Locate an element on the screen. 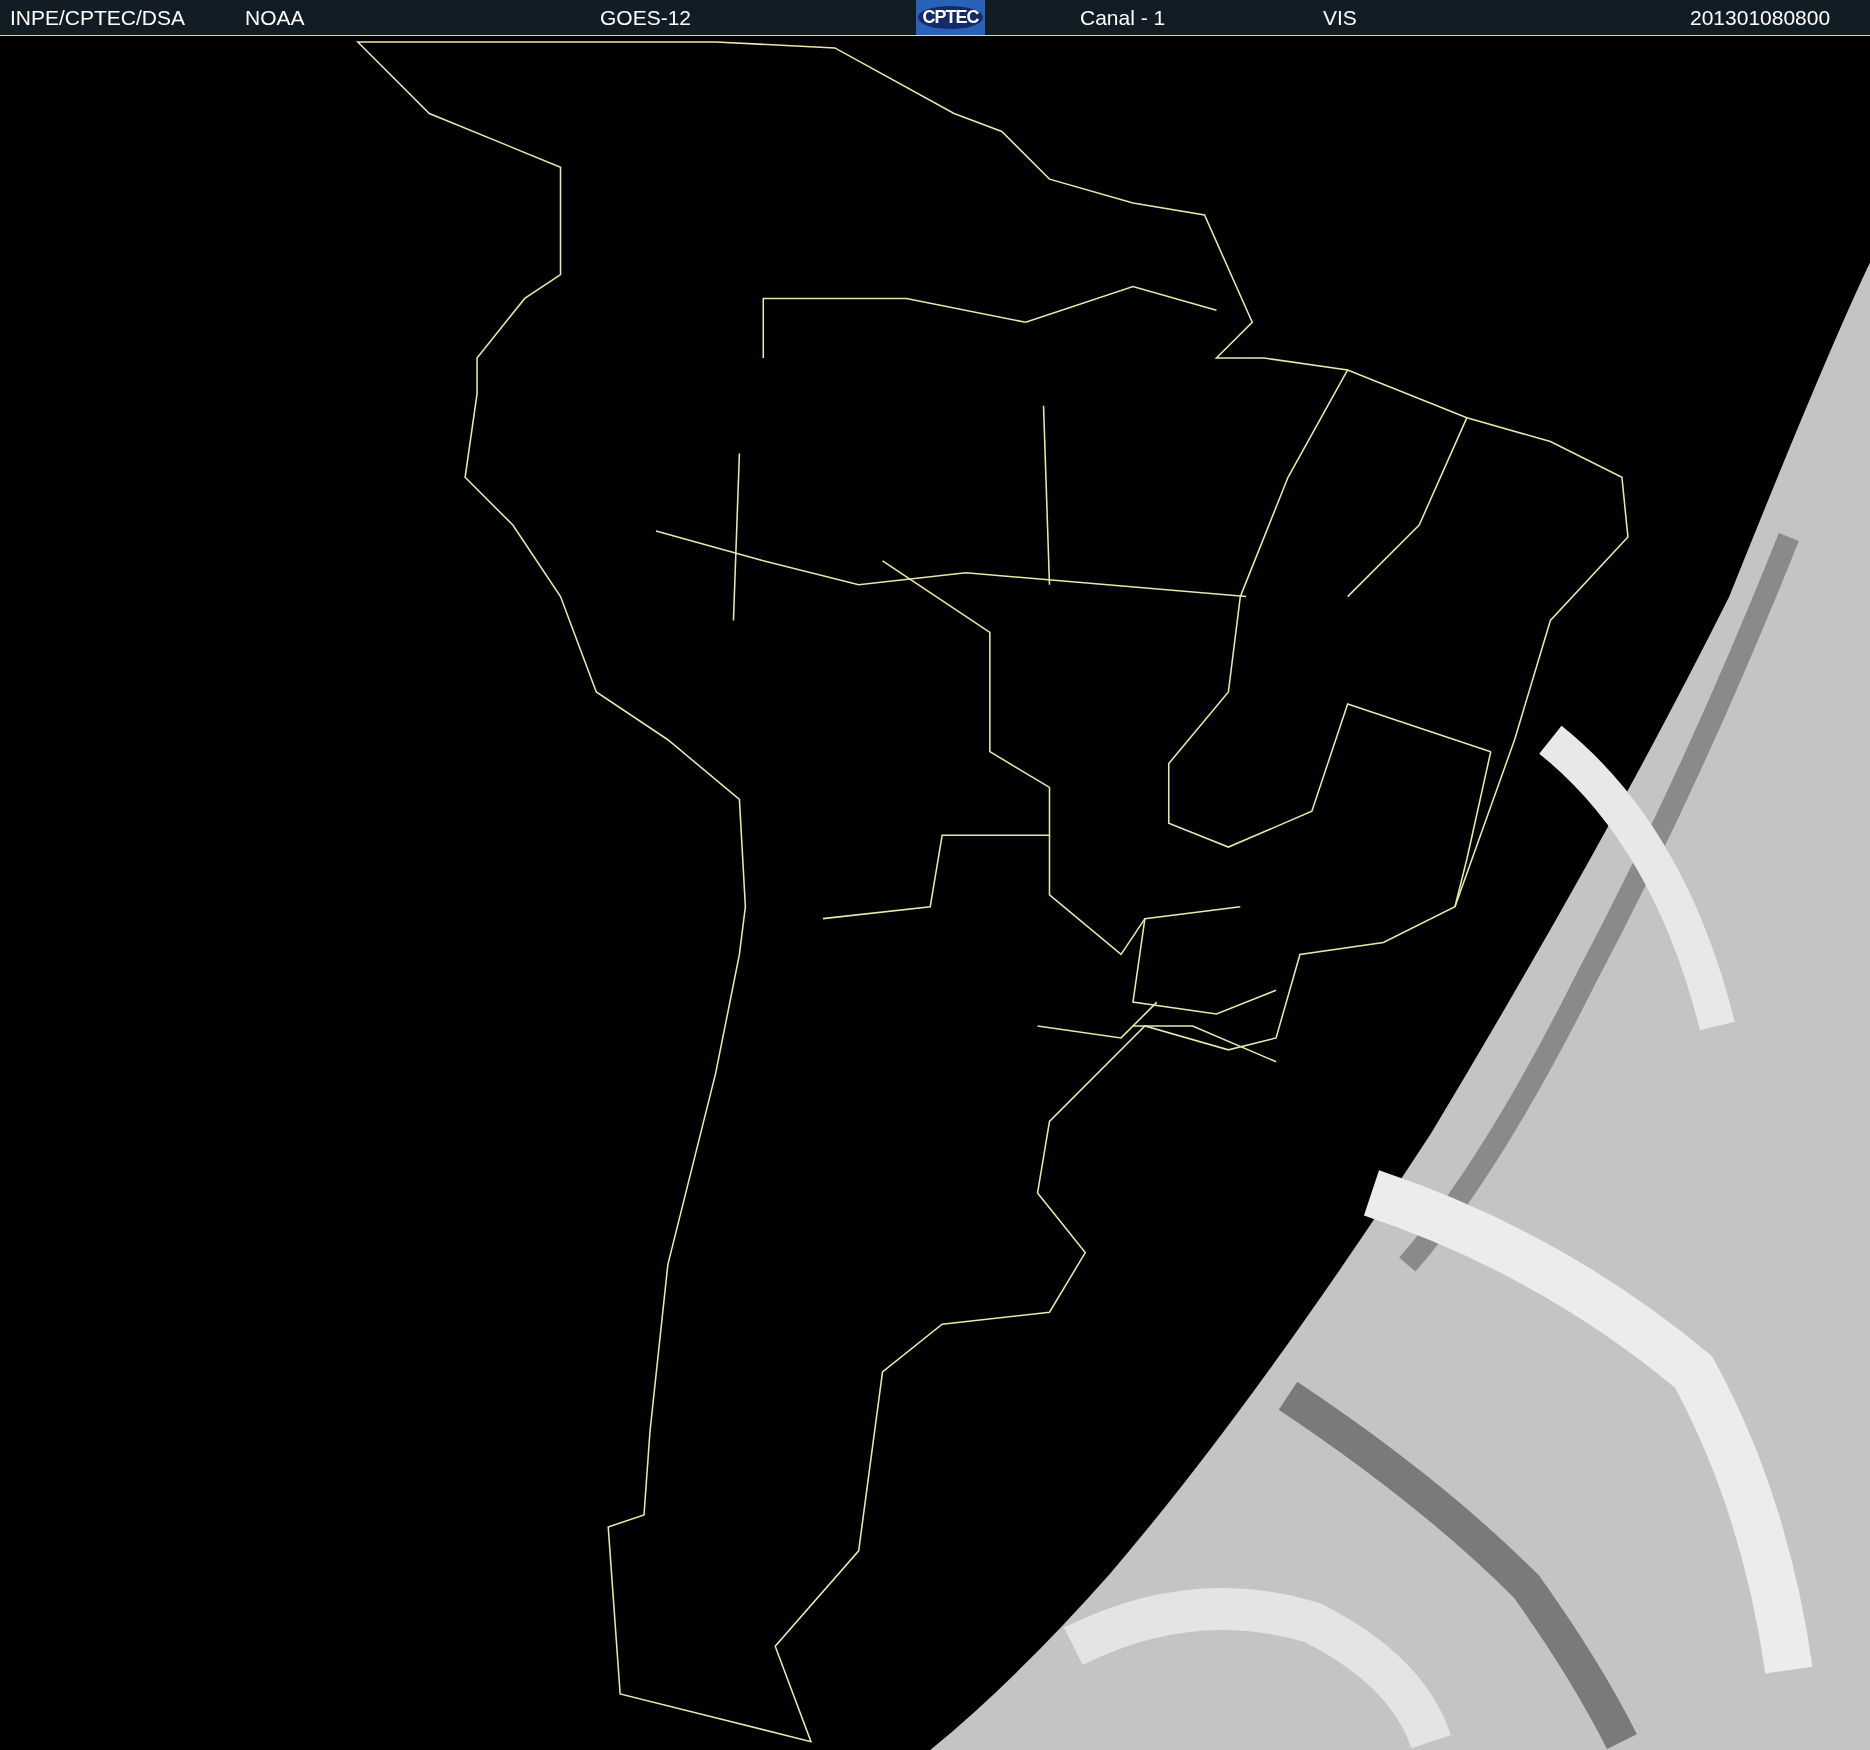 The height and width of the screenshot is (1750, 1870). band-label: VIS is located at coordinates (1340, 17).